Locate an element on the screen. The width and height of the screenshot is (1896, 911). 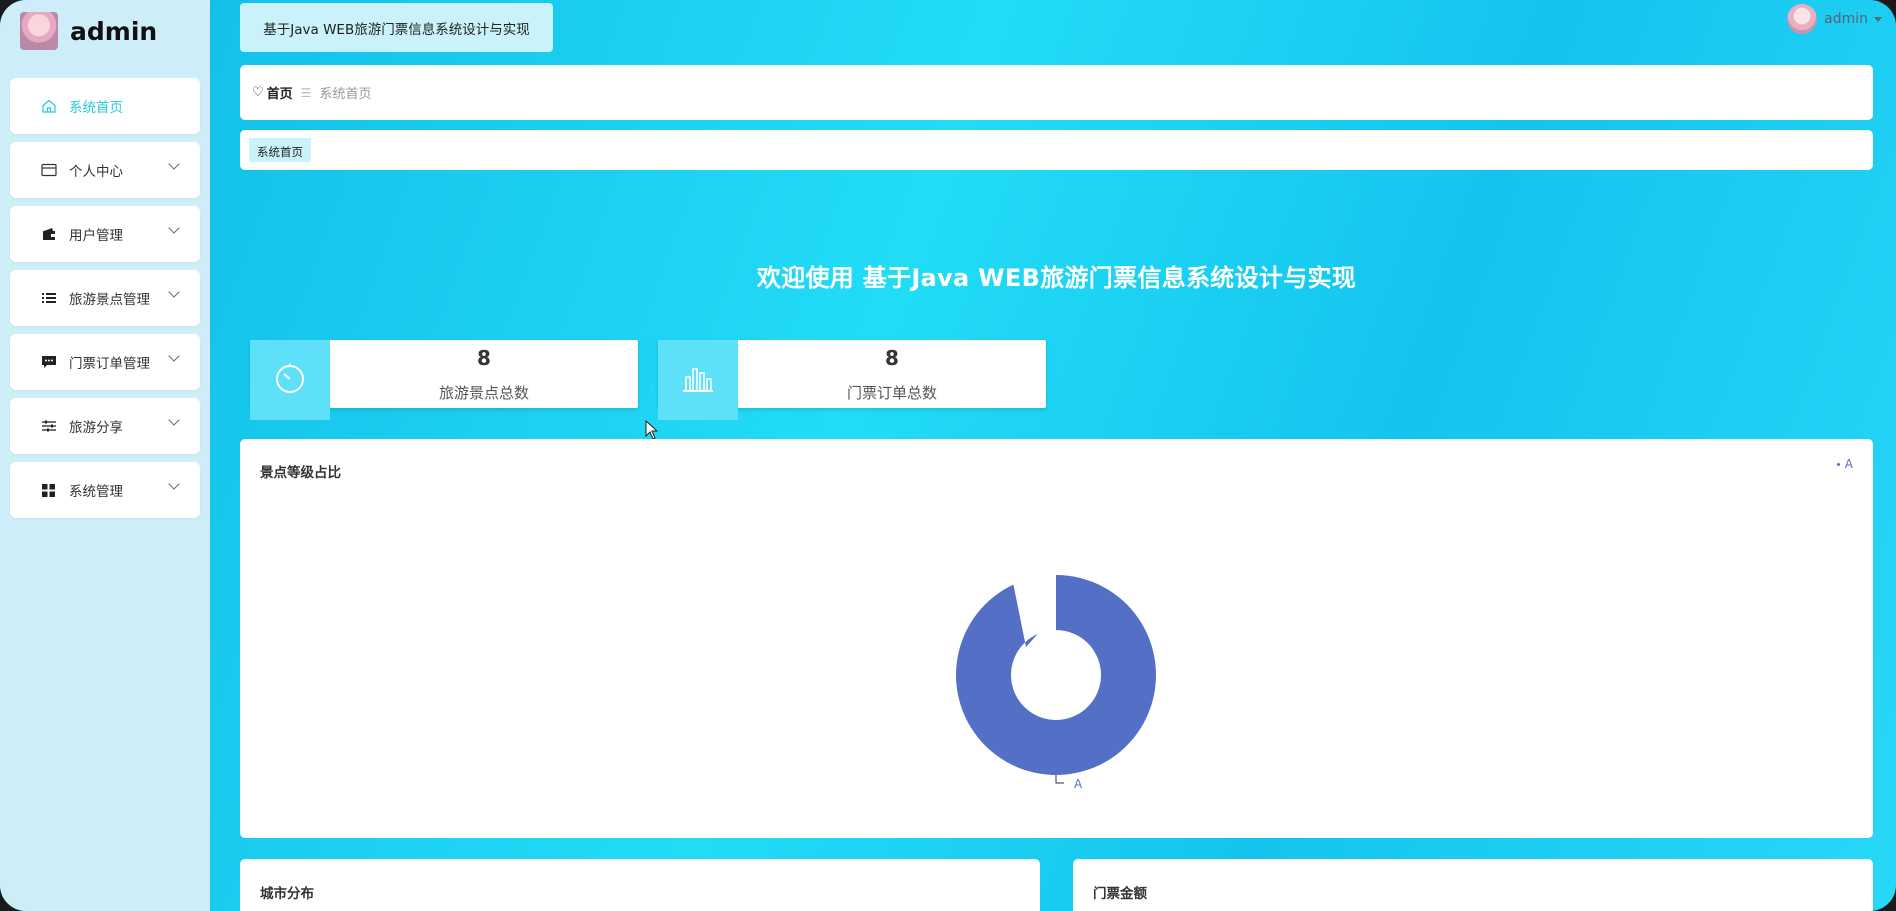
chart-card-city: 城市分布 is located at coordinates (640, 885).